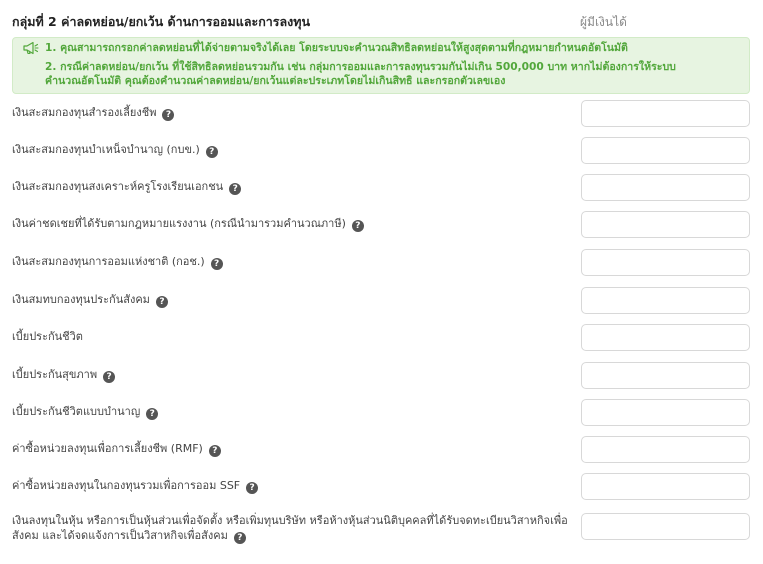 This screenshot has width=763, height=564. Describe the element at coordinates (115, 150) in the screenshot. I see `row-label: เงินสะสมกองทุนบำเหน็จบำนาญ (กบข.)?` at that location.